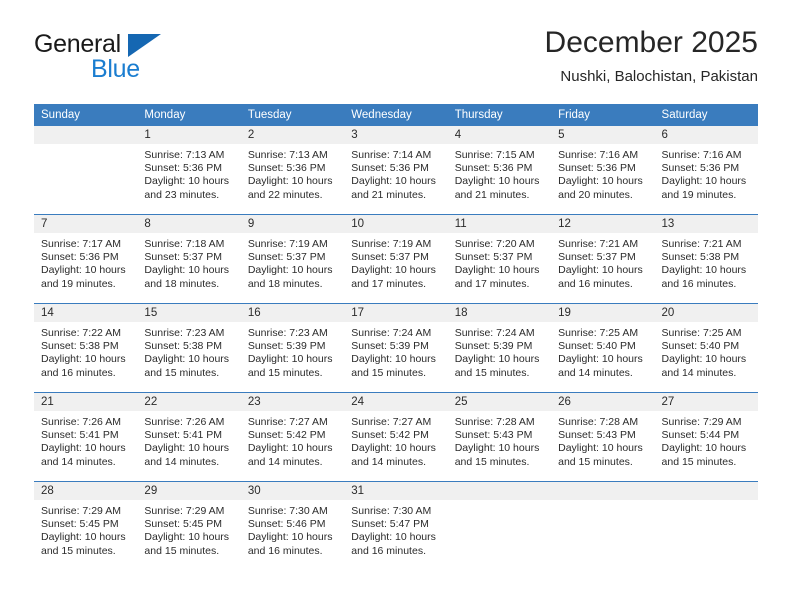 The height and width of the screenshot is (612, 792). Describe the element at coordinates (597, 346) in the screenshot. I see `day-sunset-line: Sunset: 5:40 PM` at that location.